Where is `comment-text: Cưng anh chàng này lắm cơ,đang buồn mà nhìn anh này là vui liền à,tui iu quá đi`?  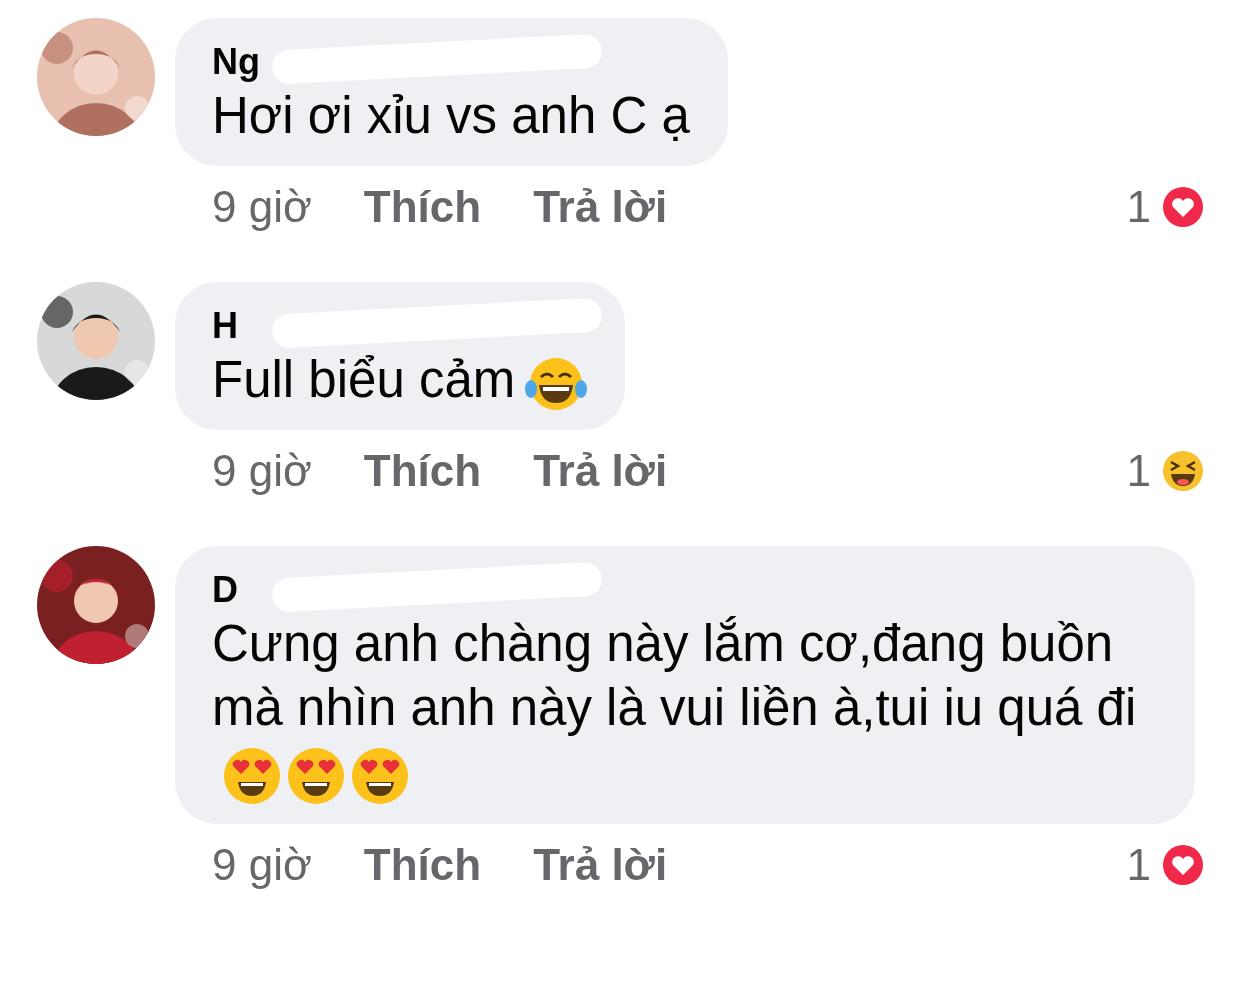 comment-text: Cưng anh chàng này lắm cơ,đang buồn mà nhìn anh này là vui liền à,tui iu quá đi is located at coordinates (684, 709).